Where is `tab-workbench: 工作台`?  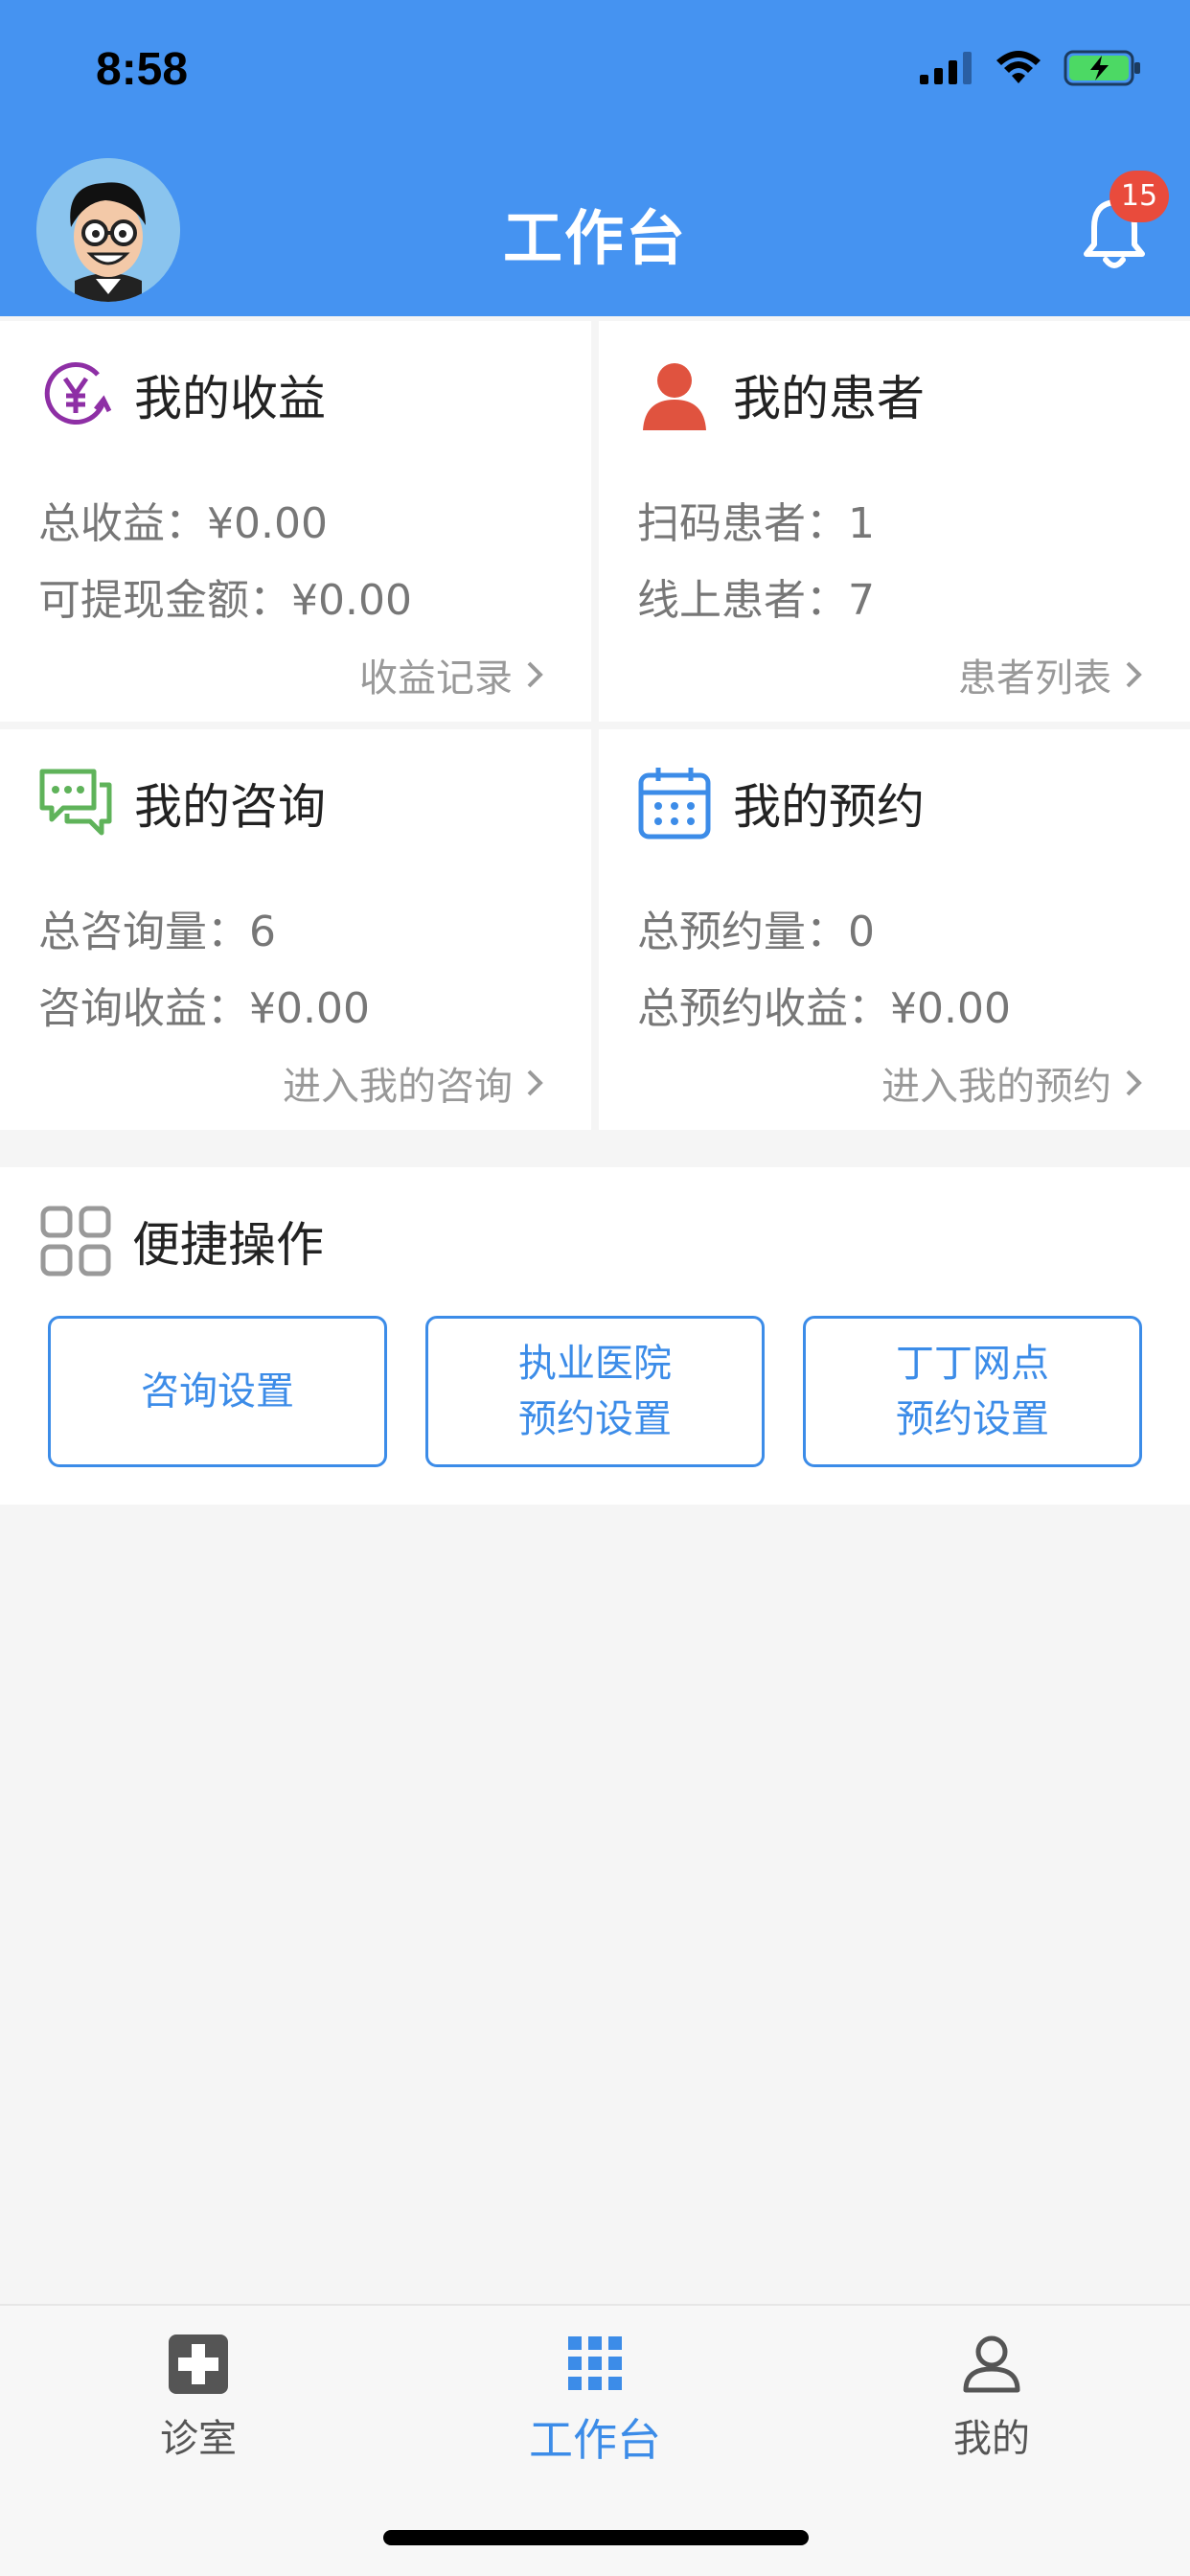 tab-workbench: 工作台 is located at coordinates (595, 2401).